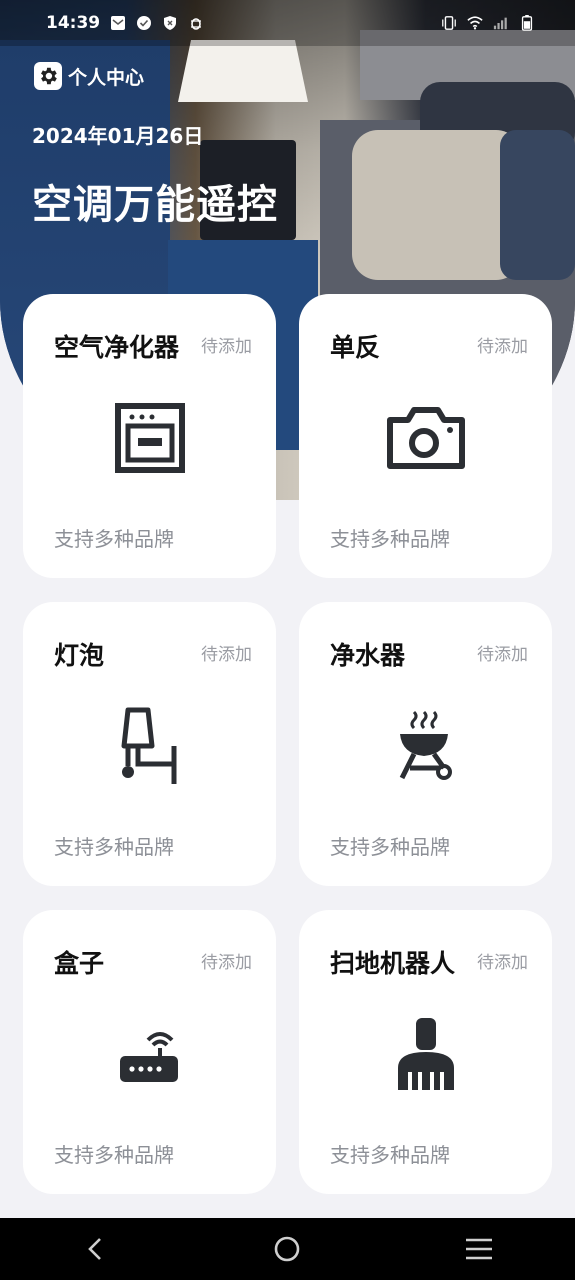 This screenshot has width=575, height=1280. I want to click on status-bar: 14:39, so click(287, 23).